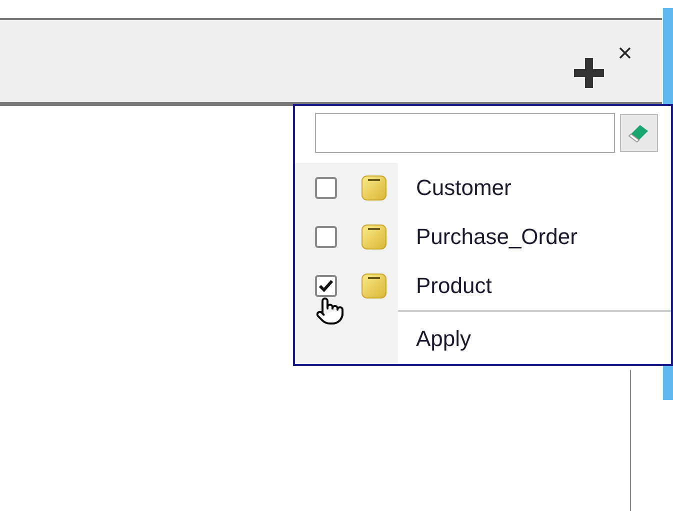 This screenshot has height=511, width=673. What do you see at coordinates (496, 237) in the screenshot?
I see `item-label: Purchase_Order` at bounding box center [496, 237].